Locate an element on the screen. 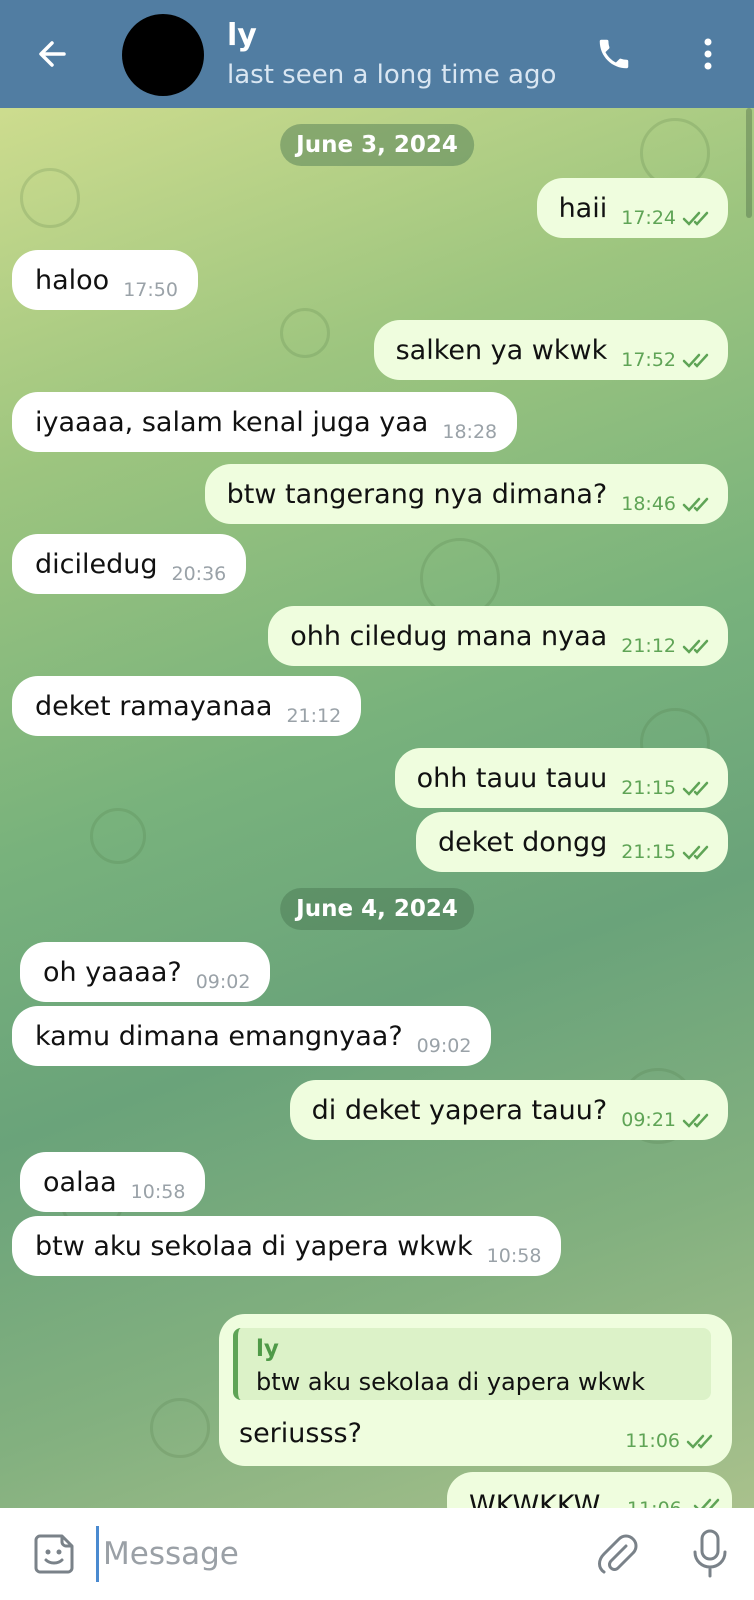 The width and height of the screenshot is (754, 1600). message-text: ohh ciledug mana nyaa is located at coordinates (449, 636).